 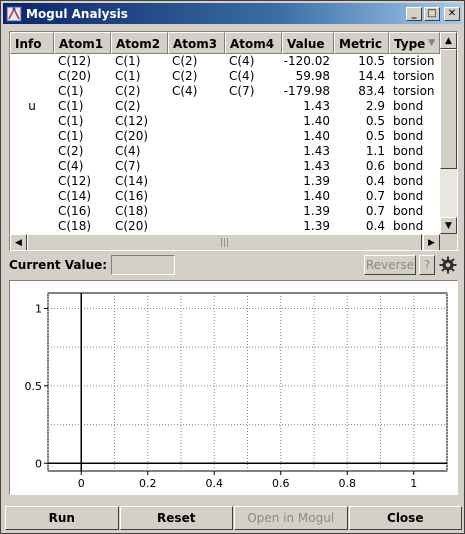 What do you see at coordinates (452, 13) in the screenshot?
I see `close-window-button: ✕` at bounding box center [452, 13].